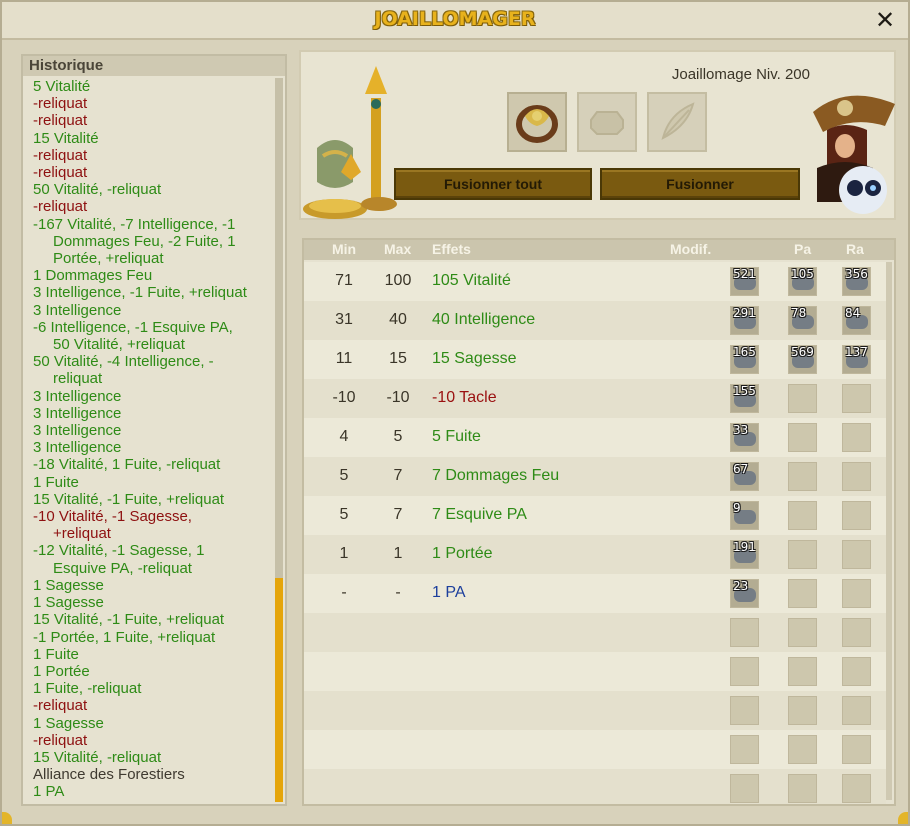 The width and height of the screenshot is (910, 826). What do you see at coordinates (885, 20) in the screenshot?
I see `close-icon: ✕` at bounding box center [885, 20].